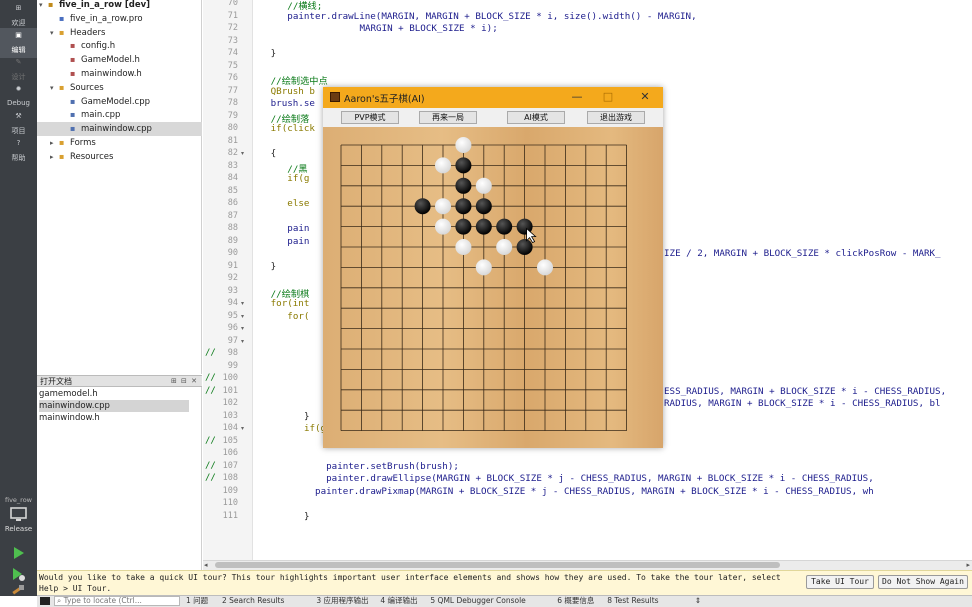  What do you see at coordinates (18, 124) in the screenshot?
I see `project-mode: ⚒ 项目` at bounding box center [18, 124].